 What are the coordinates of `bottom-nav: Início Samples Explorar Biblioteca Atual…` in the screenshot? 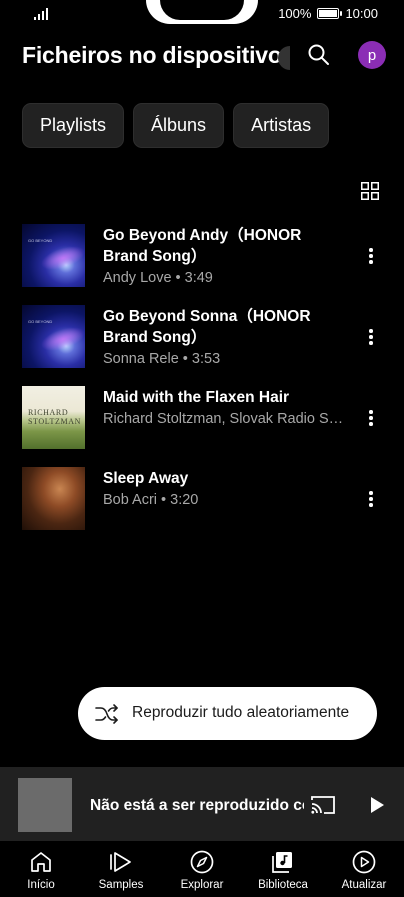 It's located at (202, 869).